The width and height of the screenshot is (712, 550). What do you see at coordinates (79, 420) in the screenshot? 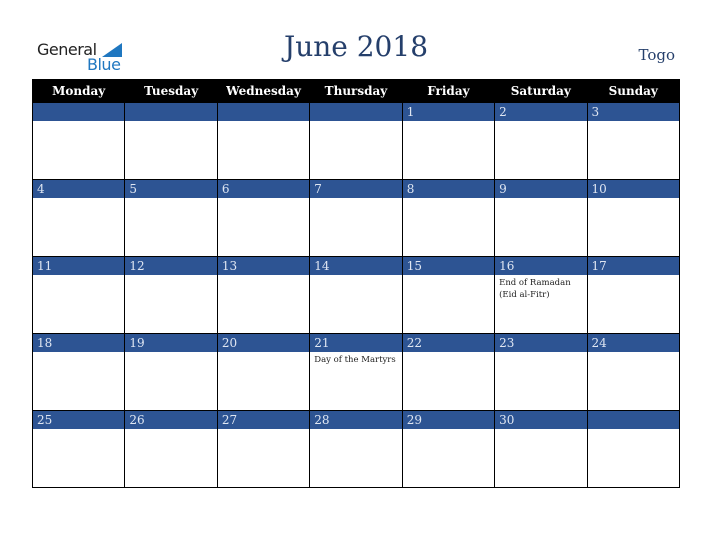
I see `day-number: 25` at bounding box center [79, 420].